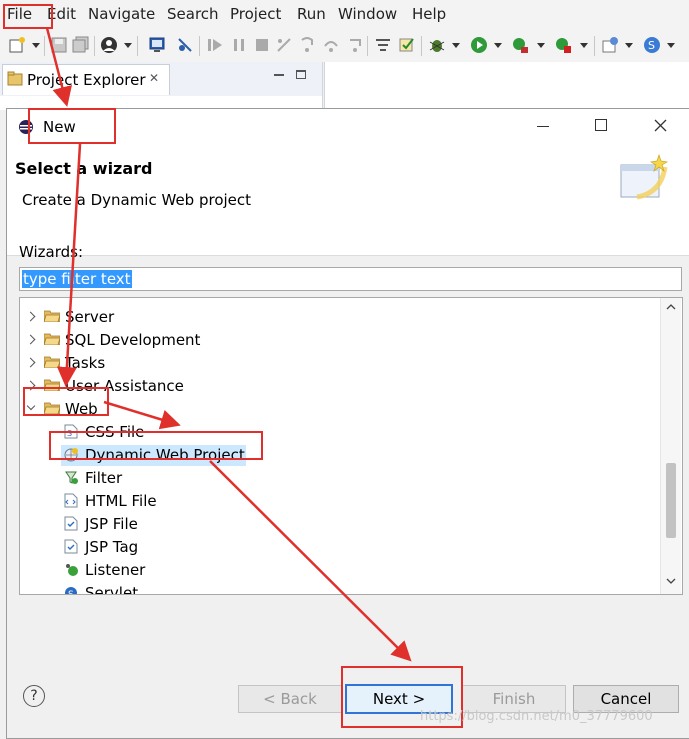  What do you see at coordinates (69, 265) in the screenshot?
I see `arrow-new-to-web` at bounding box center [69, 265].